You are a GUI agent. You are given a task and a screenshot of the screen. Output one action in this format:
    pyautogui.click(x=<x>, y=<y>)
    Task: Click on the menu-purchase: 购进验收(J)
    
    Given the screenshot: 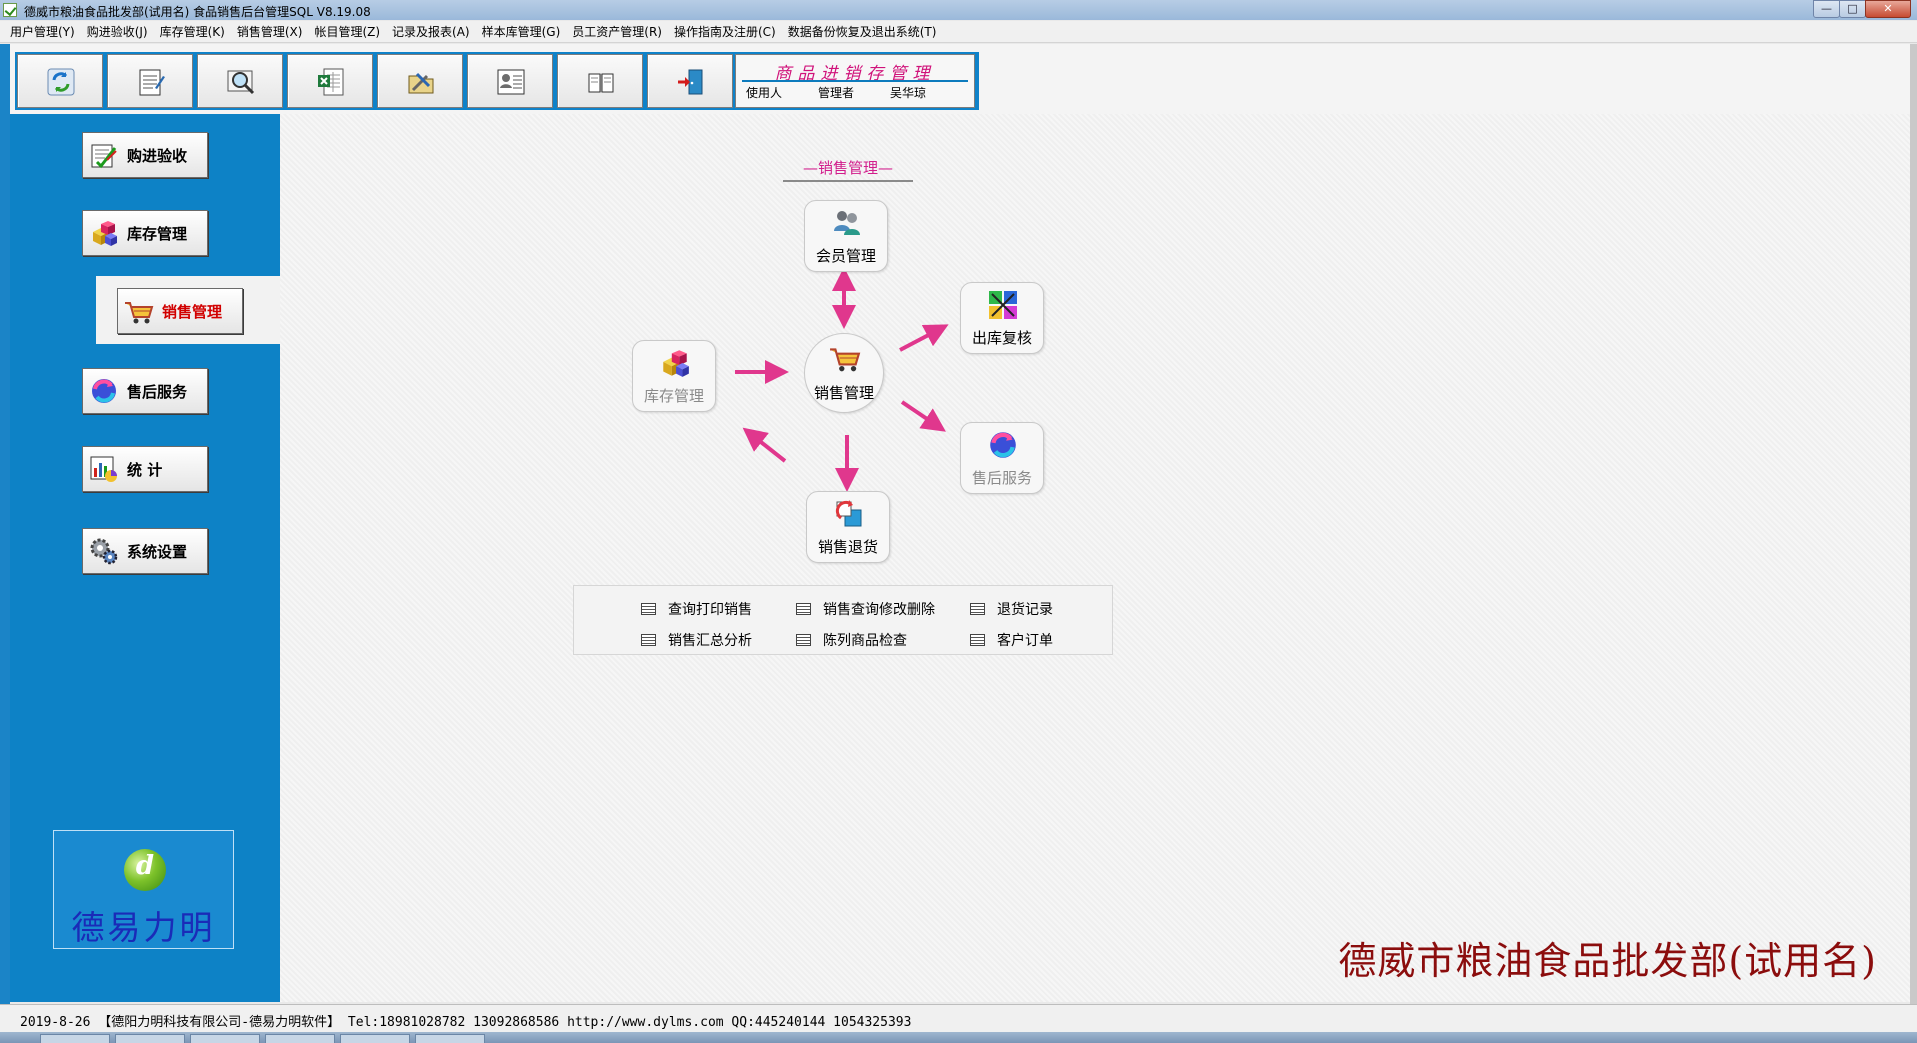 What is the action you would take?
    pyautogui.click(x=117, y=31)
    